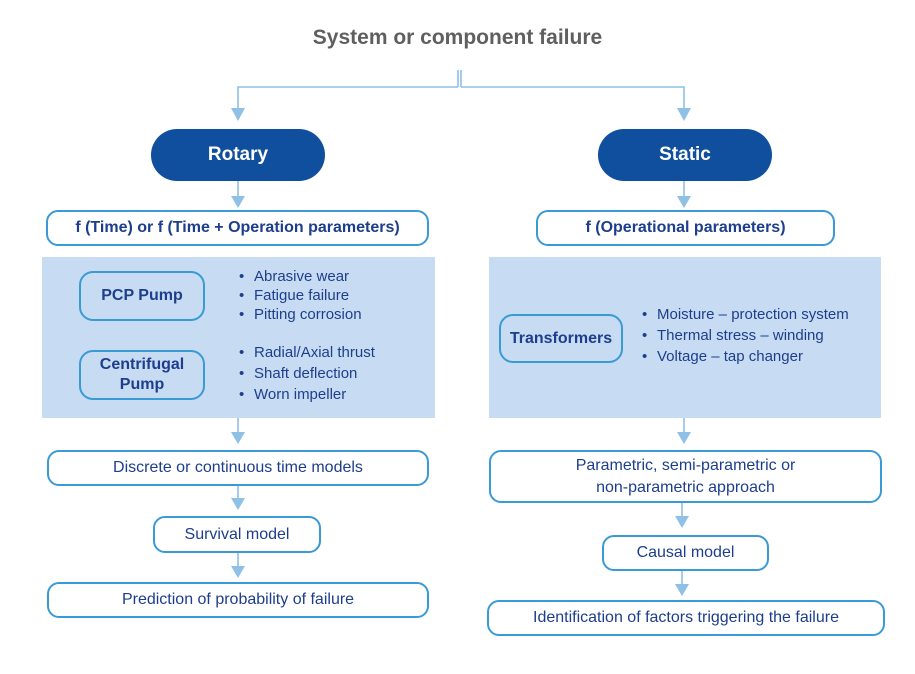  Describe the element at coordinates (334, 314) in the screenshot. I see `failure-item: Pitting corrosion` at that location.